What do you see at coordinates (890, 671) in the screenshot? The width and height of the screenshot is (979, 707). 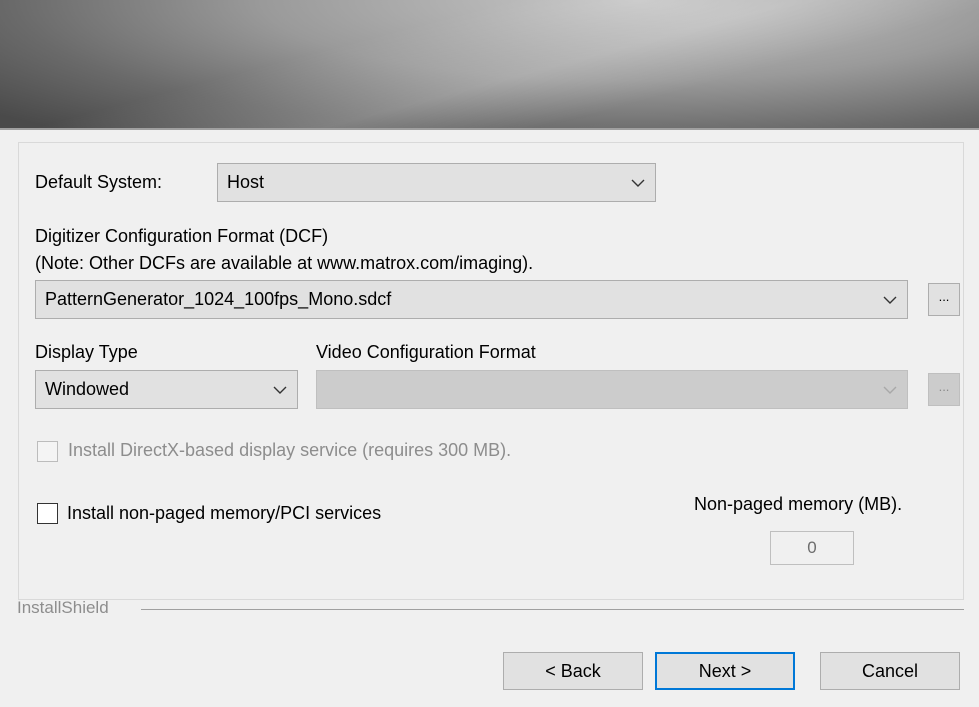 I see `cancel-button: Cancel` at bounding box center [890, 671].